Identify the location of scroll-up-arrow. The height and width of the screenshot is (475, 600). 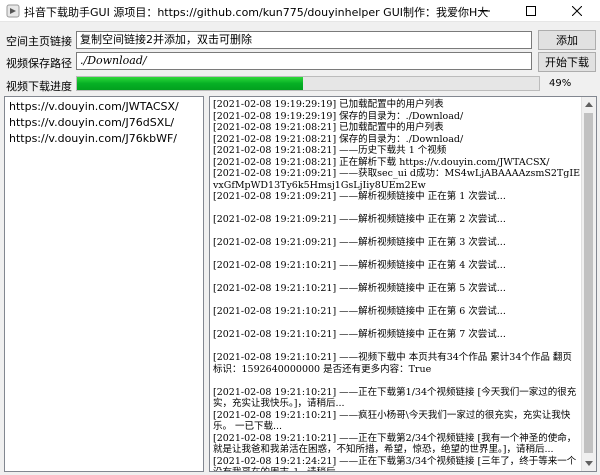
(589, 104).